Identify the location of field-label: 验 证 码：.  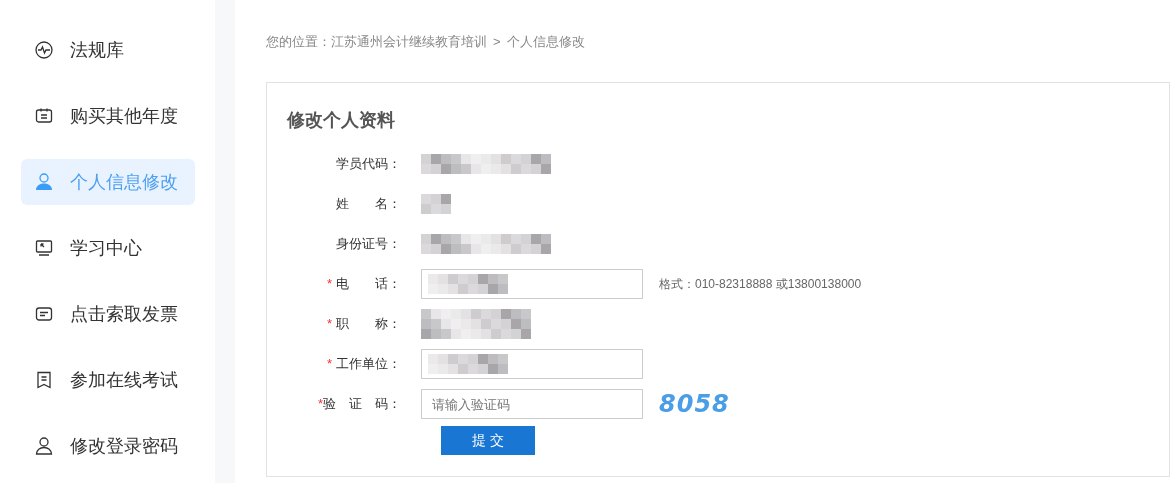
(362, 404).